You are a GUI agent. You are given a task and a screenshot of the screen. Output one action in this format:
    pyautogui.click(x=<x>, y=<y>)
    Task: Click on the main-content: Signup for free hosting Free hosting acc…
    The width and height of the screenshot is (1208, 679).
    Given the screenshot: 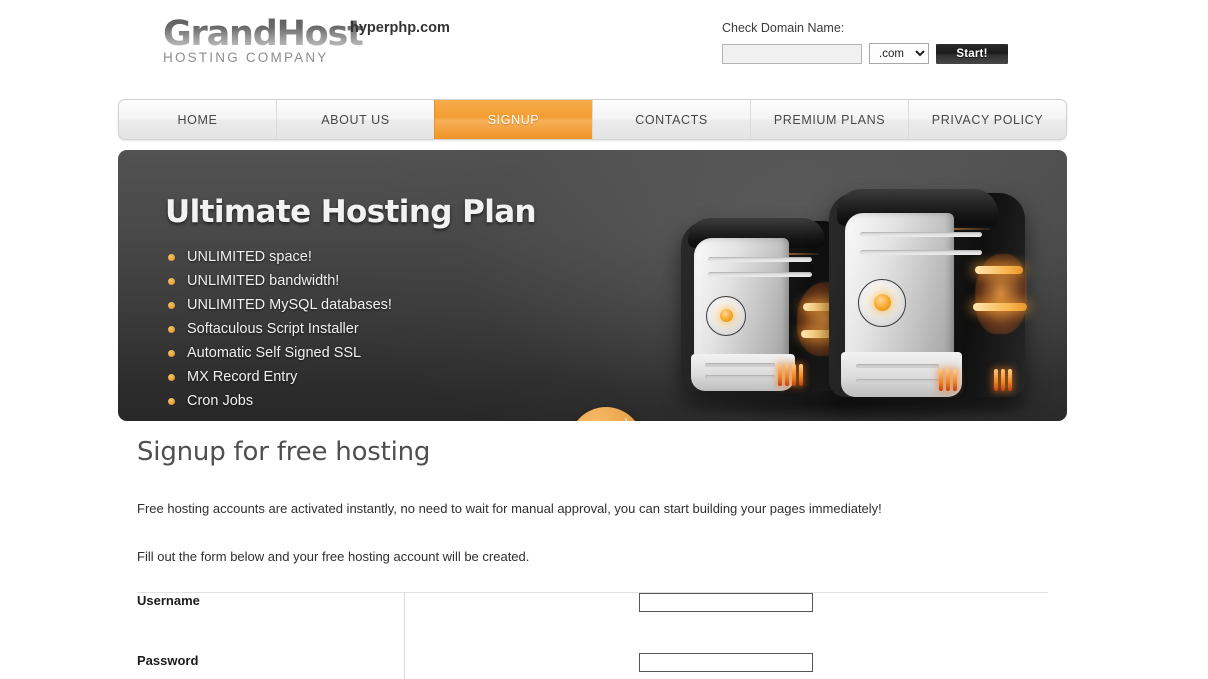 What is the action you would take?
    pyautogui.click(x=607, y=500)
    